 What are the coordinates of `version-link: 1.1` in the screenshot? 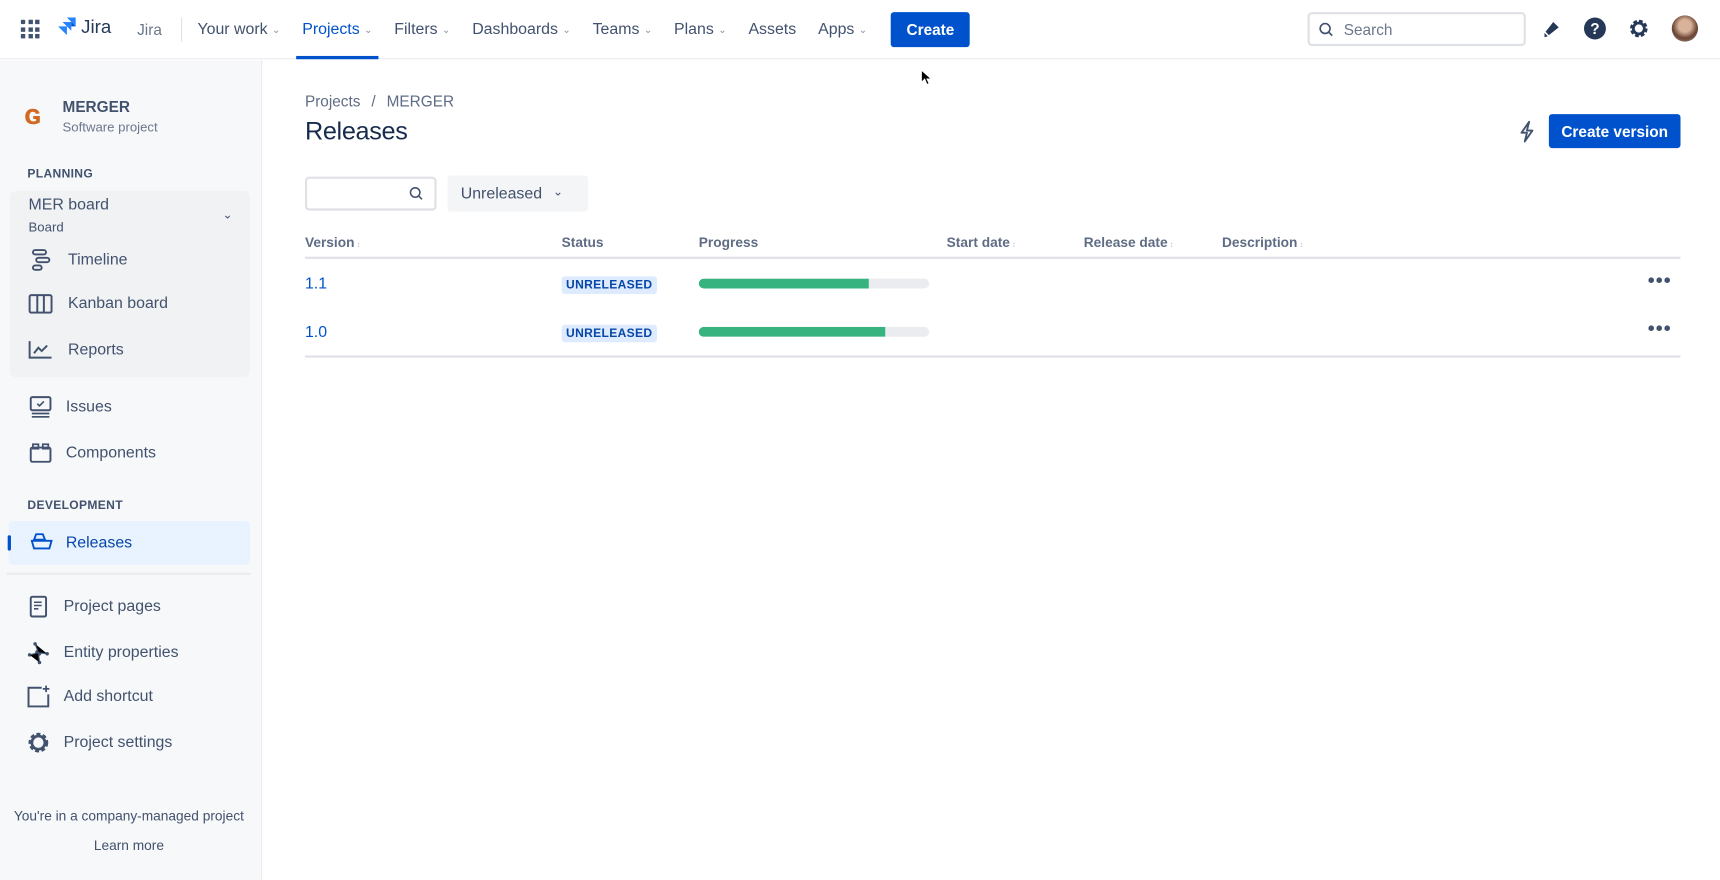 It's located at (316, 284).